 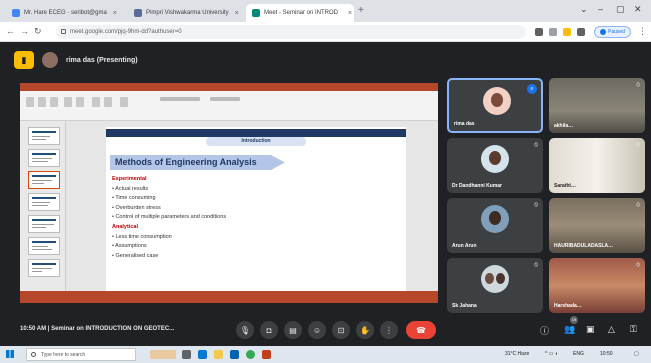 What do you see at coordinates (517, 354) in the screenshot?
I see `weather-indicator: 31°C Haze` at bounding box center [517, 354].